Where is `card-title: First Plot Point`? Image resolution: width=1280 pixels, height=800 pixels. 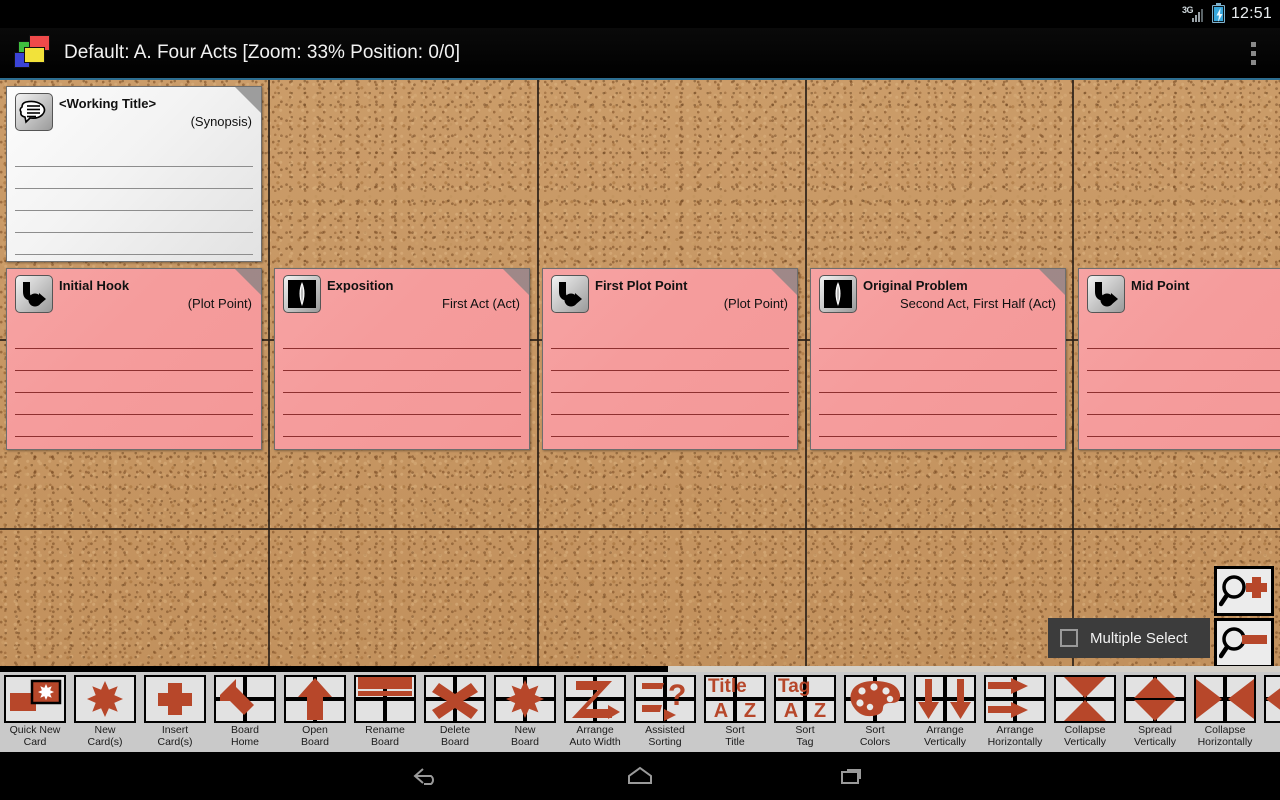
card-title: First Plot Point is located at coordinates (641, 285).